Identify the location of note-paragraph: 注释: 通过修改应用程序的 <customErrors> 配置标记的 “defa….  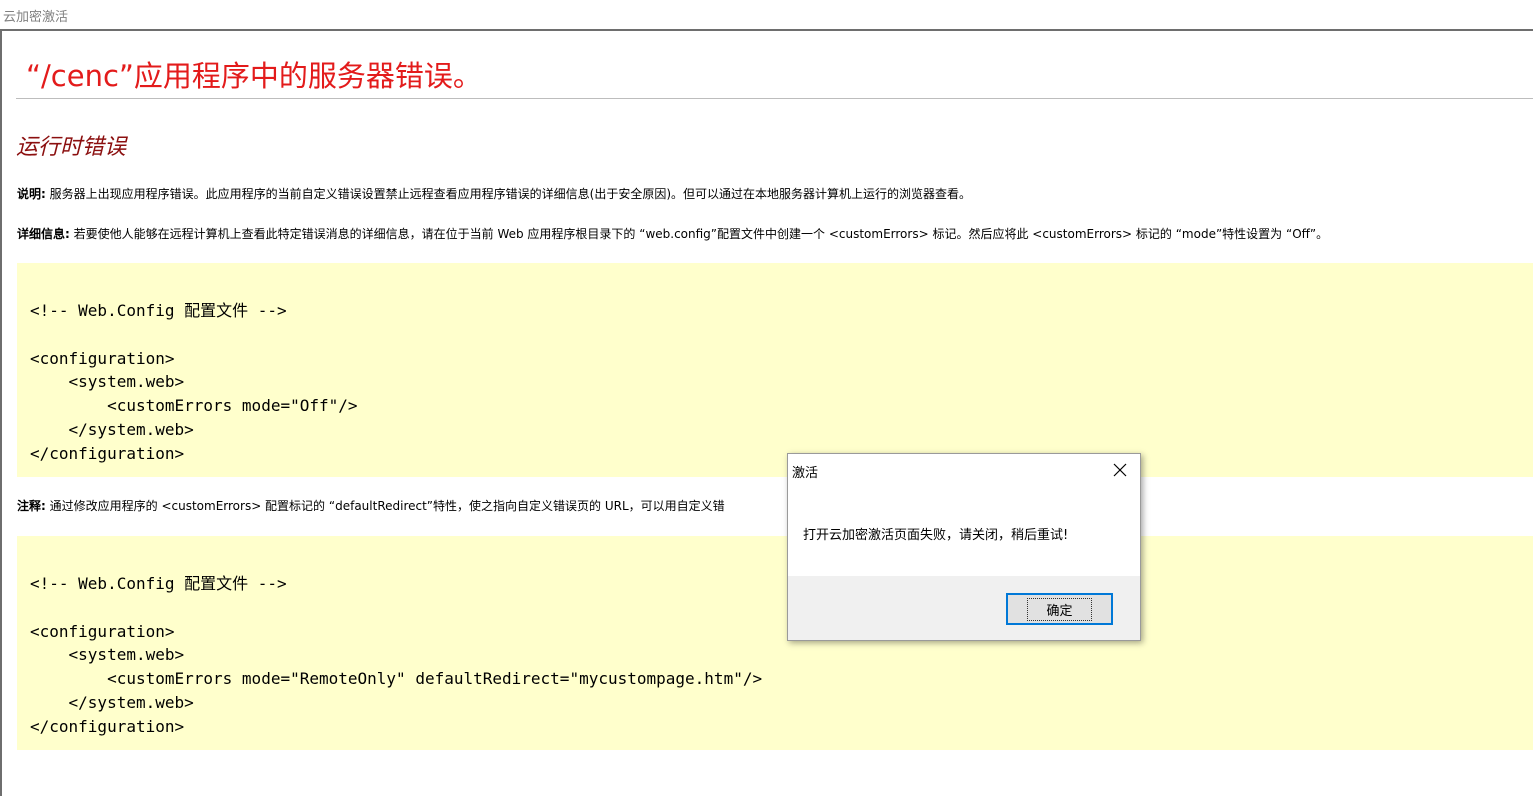
(371, 505).